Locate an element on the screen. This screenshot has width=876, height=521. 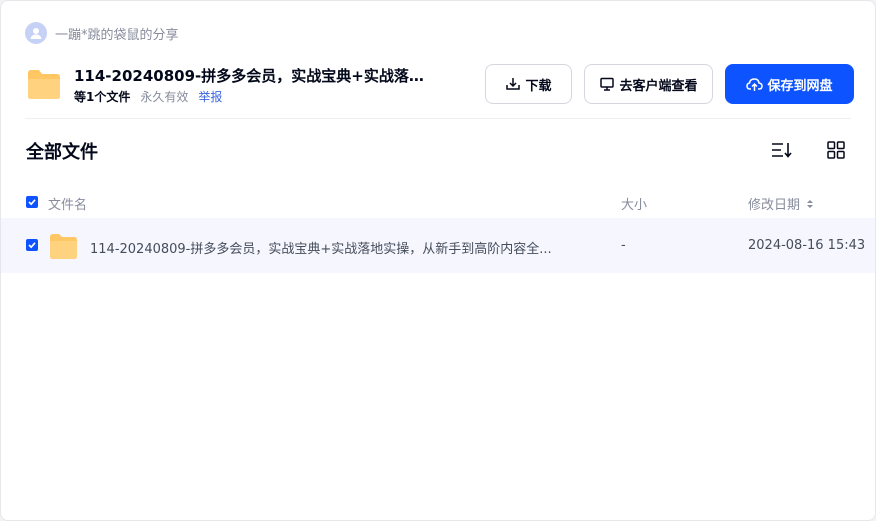
cloud-upload-icon is located at coordinates (755, 84).